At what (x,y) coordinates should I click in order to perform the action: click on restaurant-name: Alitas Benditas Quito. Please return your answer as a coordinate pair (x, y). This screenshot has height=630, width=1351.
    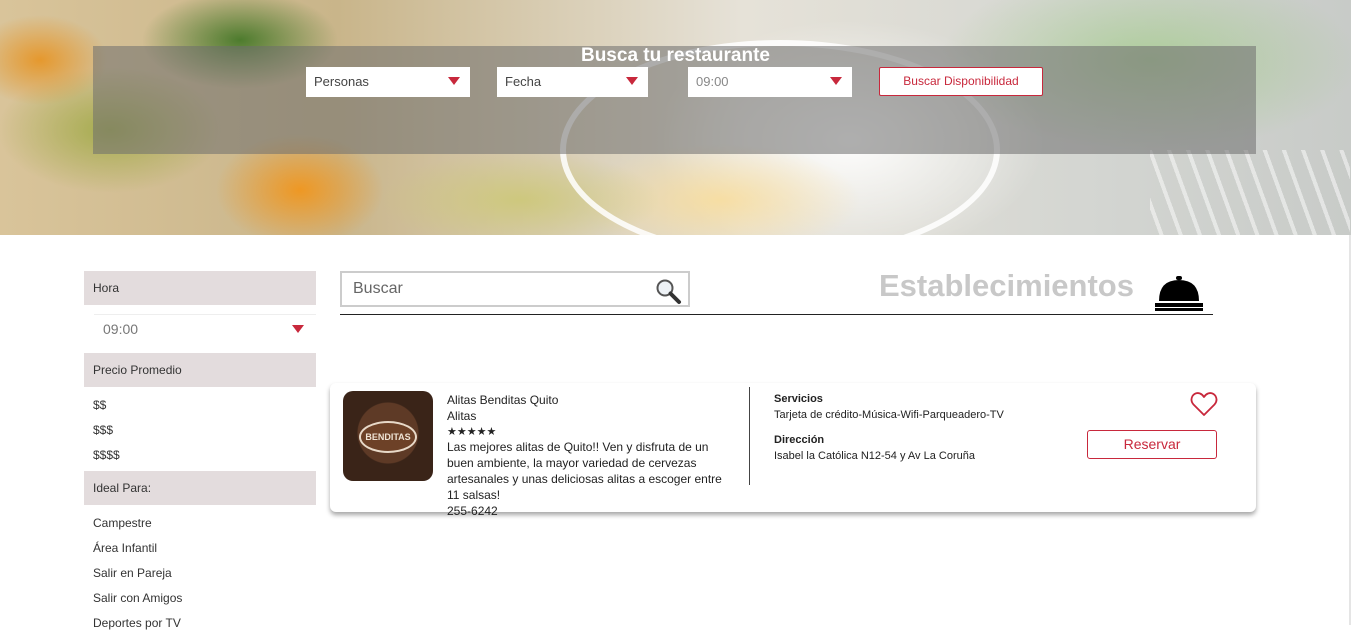
    Looking at the image, I should click on (502, 400).